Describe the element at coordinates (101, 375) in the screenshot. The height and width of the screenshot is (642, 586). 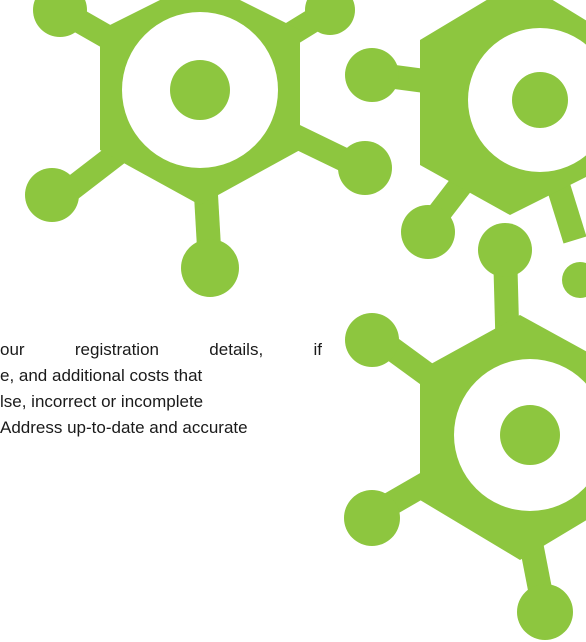
I see `text-line-2: e, and additional costs that` at that location.